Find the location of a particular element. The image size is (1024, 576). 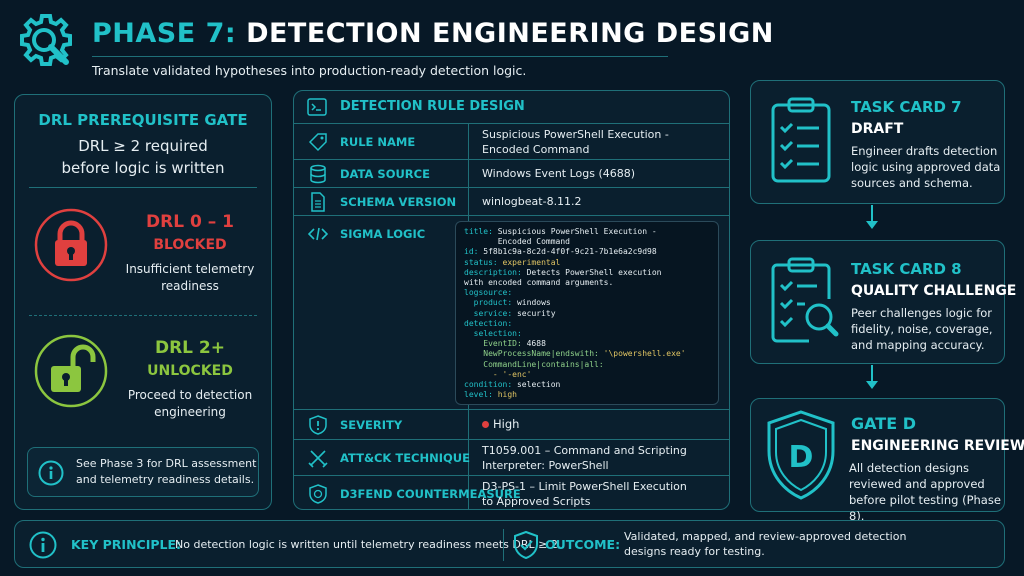

code-key: EventID: is located at coordinates (493, 344).